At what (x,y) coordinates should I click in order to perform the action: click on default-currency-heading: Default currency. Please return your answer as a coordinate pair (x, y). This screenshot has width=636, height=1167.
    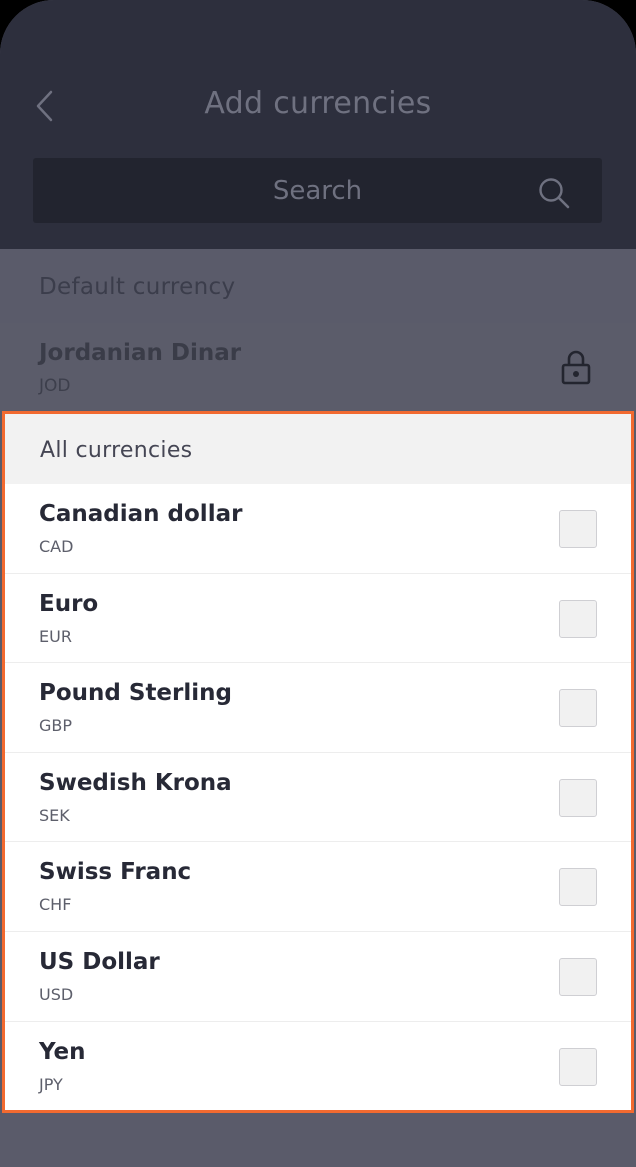
    Looking at the image, I should click on (137, 287).